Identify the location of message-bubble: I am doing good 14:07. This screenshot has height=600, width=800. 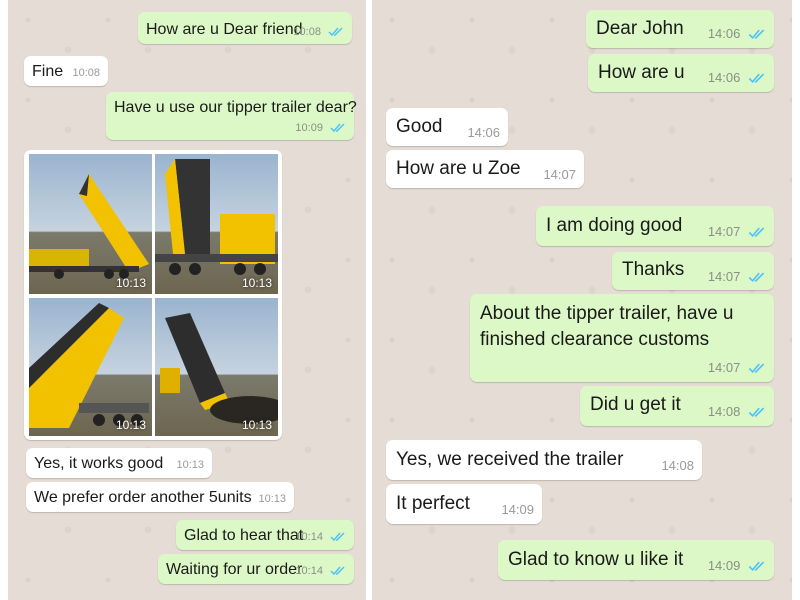
(655, 226).